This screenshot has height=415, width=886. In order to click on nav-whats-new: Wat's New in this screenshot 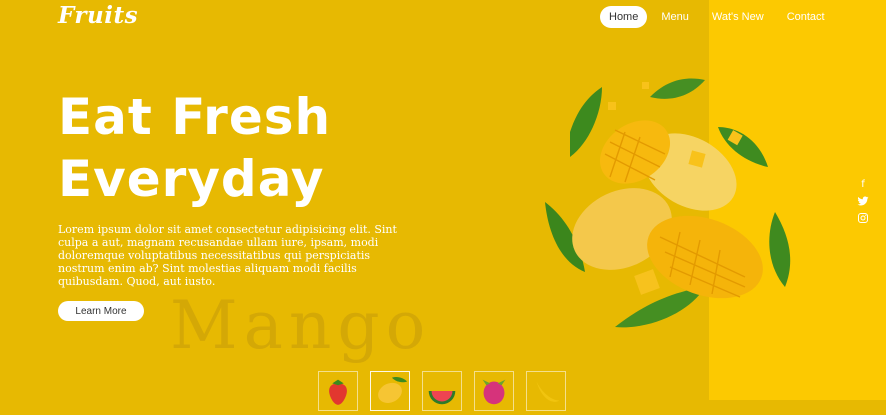, I will do `click(738, 17)`.